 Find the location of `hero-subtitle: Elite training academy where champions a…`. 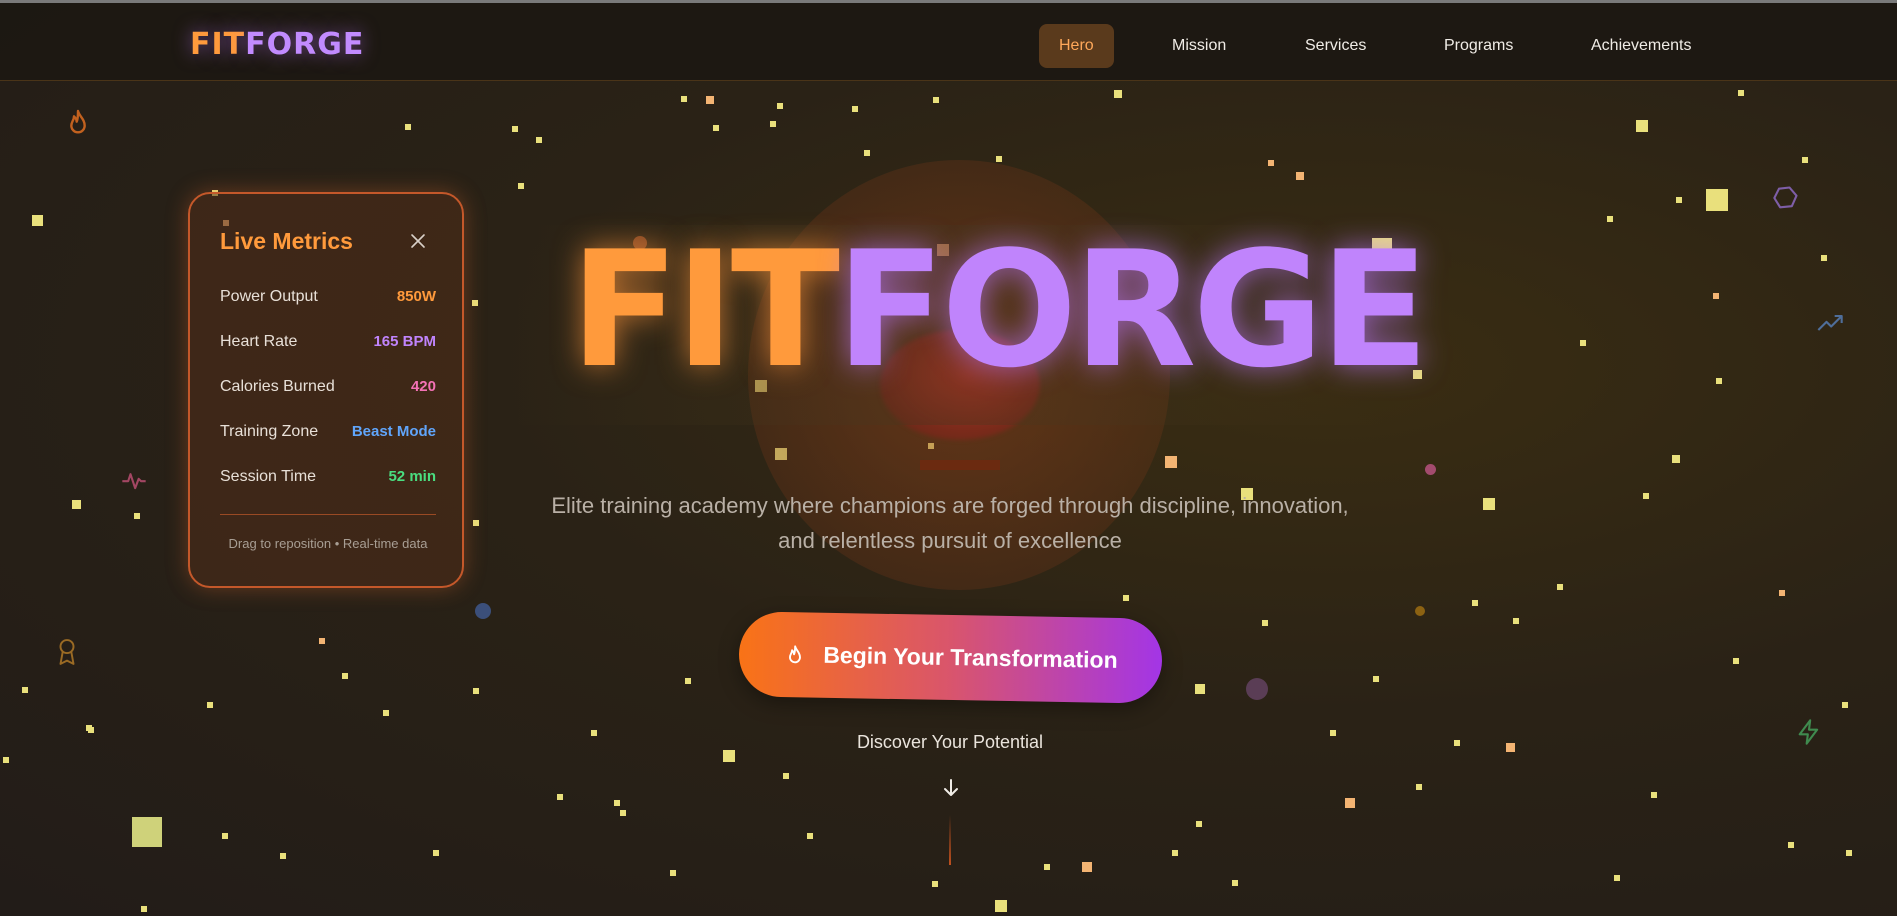

hero-subtitle: Elite training academy where champions a… is located at coordinates (950, 523).